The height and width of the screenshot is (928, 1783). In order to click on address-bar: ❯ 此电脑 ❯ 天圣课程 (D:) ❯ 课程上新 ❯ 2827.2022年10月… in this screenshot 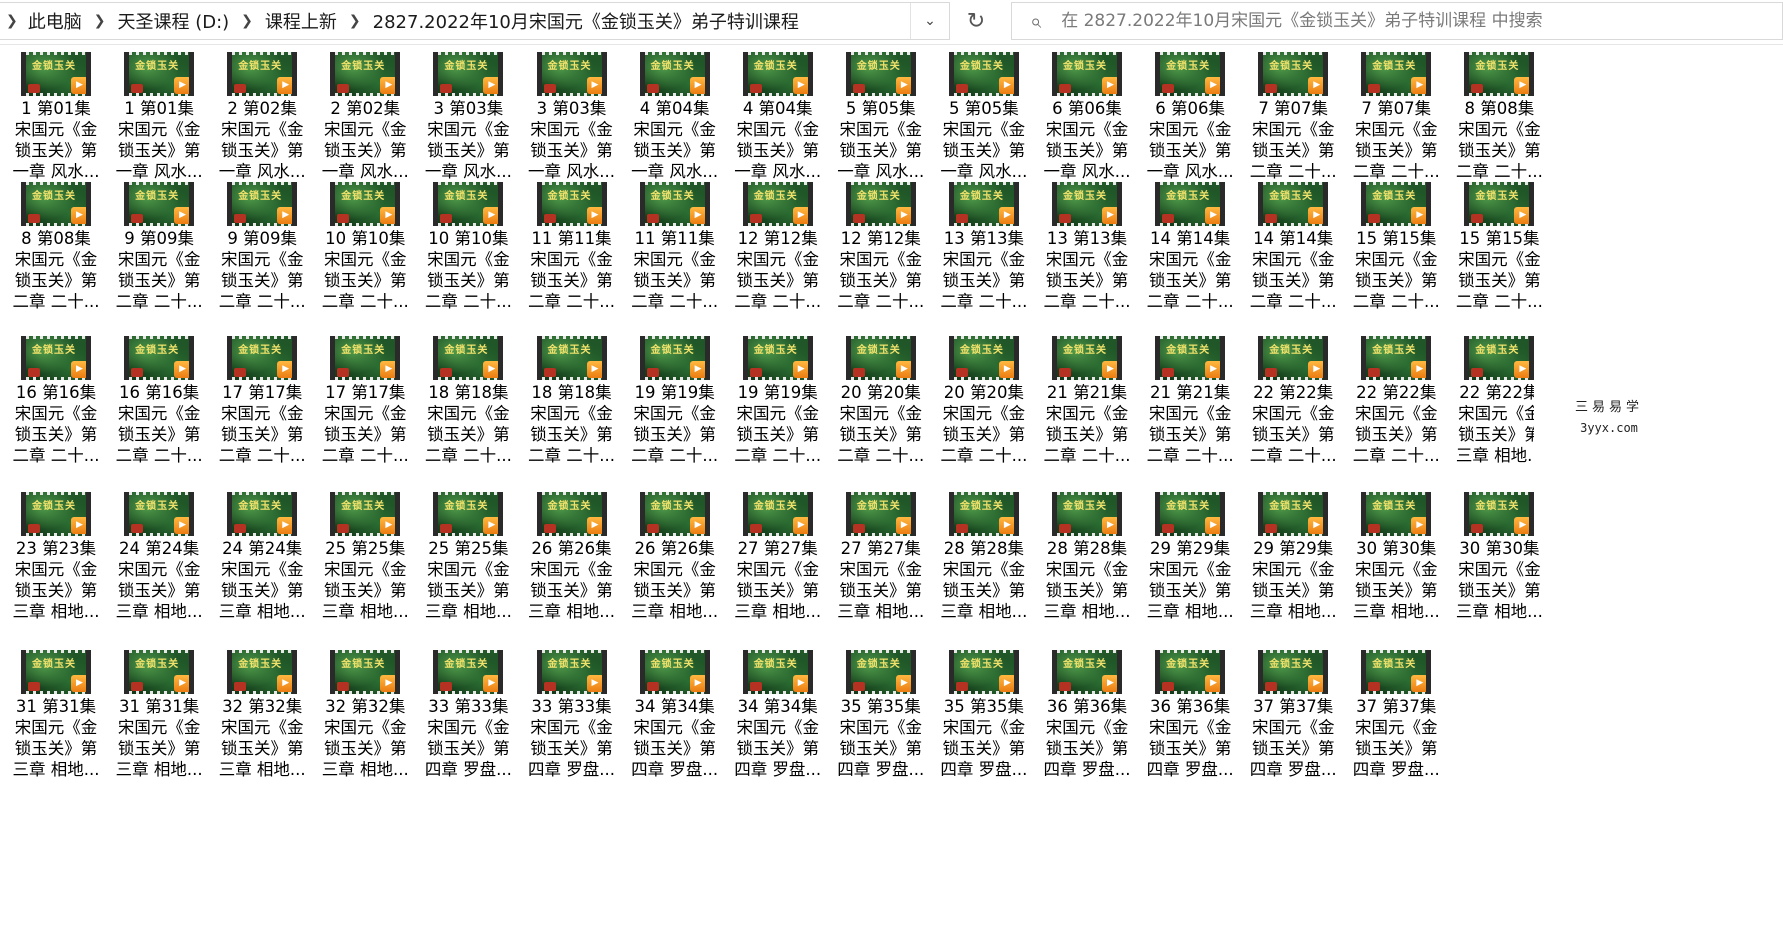, I will do `click(475, 21)`.